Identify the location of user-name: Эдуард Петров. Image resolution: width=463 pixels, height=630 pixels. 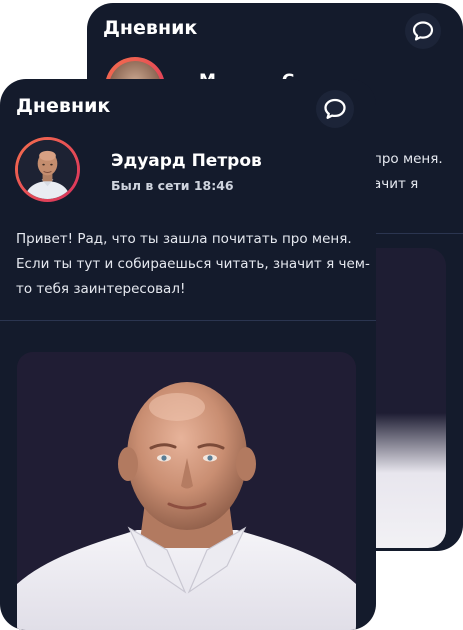
(186, 161).